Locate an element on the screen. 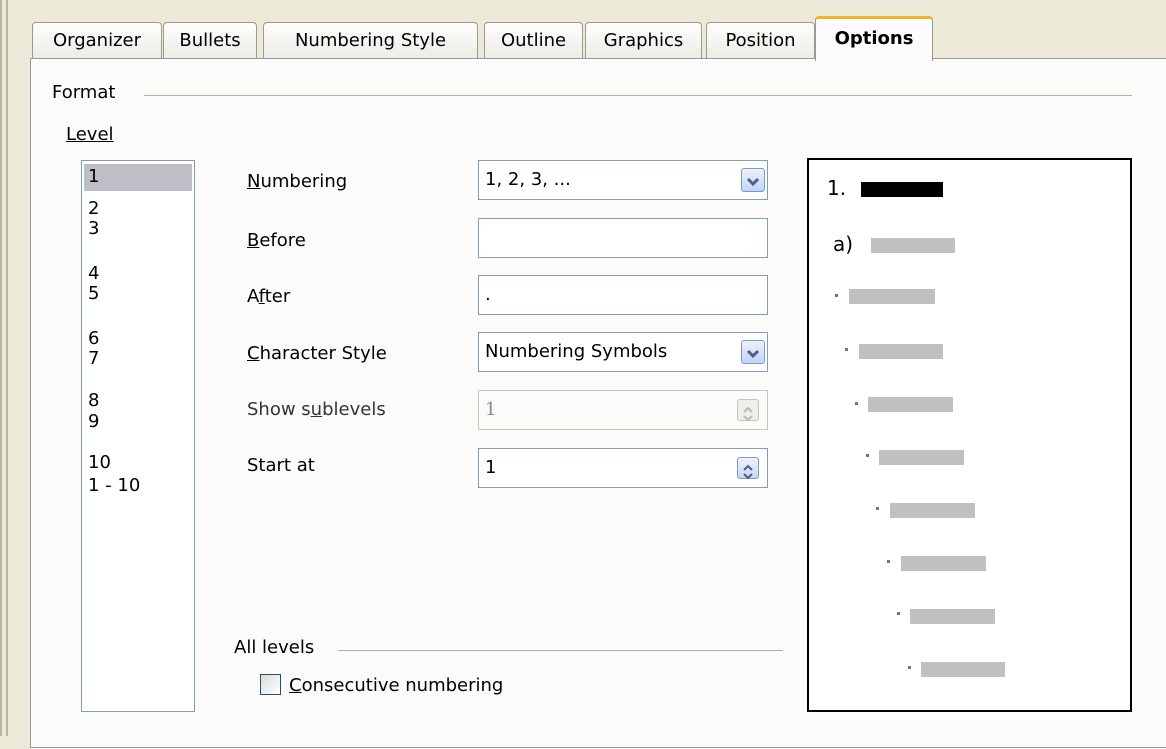 The image size is (1166, 749). preview-level-7-bar is located at coordinates (932, 510).